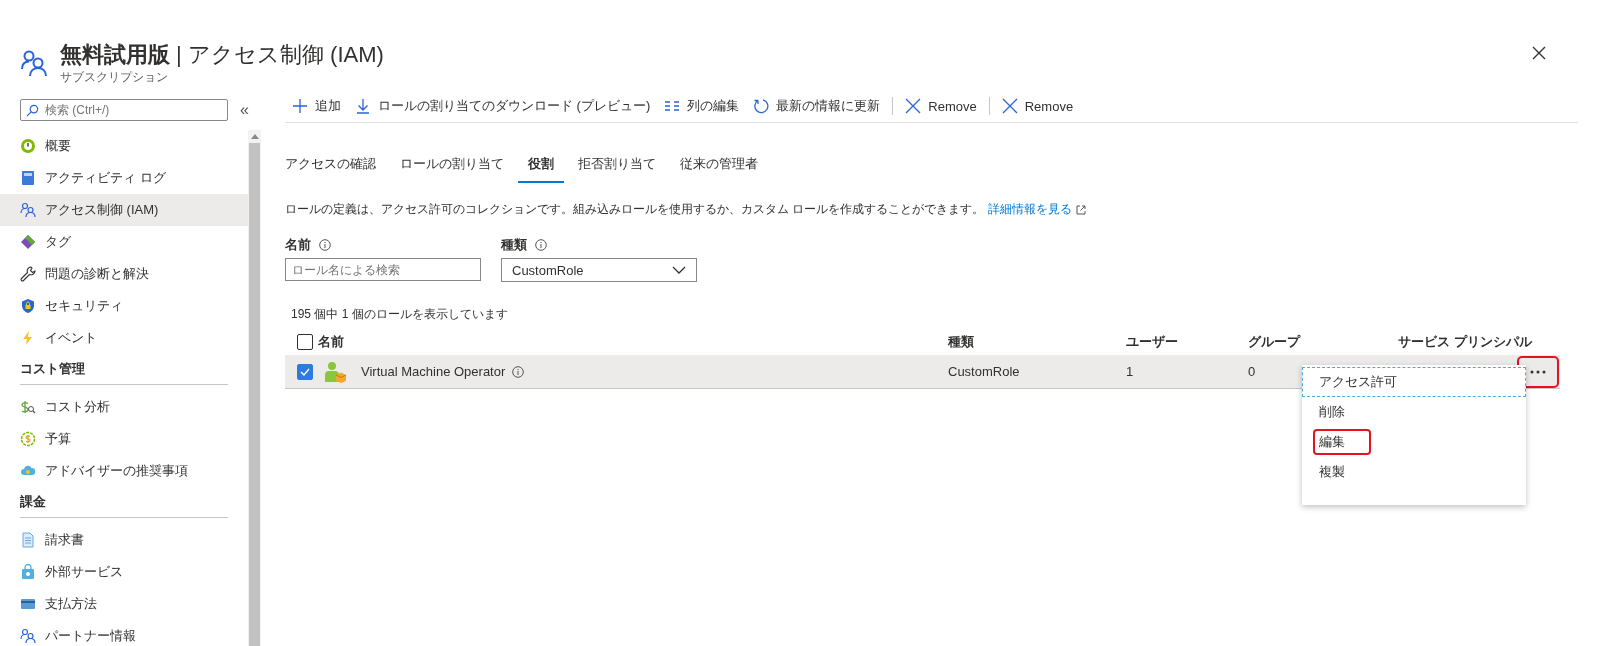  I want to click on tab: ロールの割り当て, so click(452, 166).